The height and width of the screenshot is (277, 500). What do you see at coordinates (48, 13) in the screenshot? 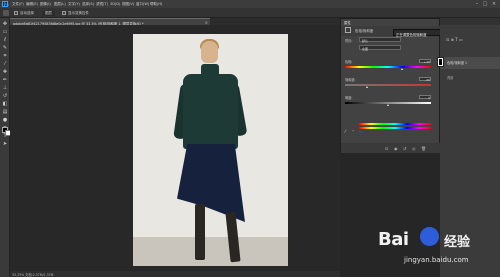
I see `layer-dropdown: 图层` at bounding box center [48, 13].